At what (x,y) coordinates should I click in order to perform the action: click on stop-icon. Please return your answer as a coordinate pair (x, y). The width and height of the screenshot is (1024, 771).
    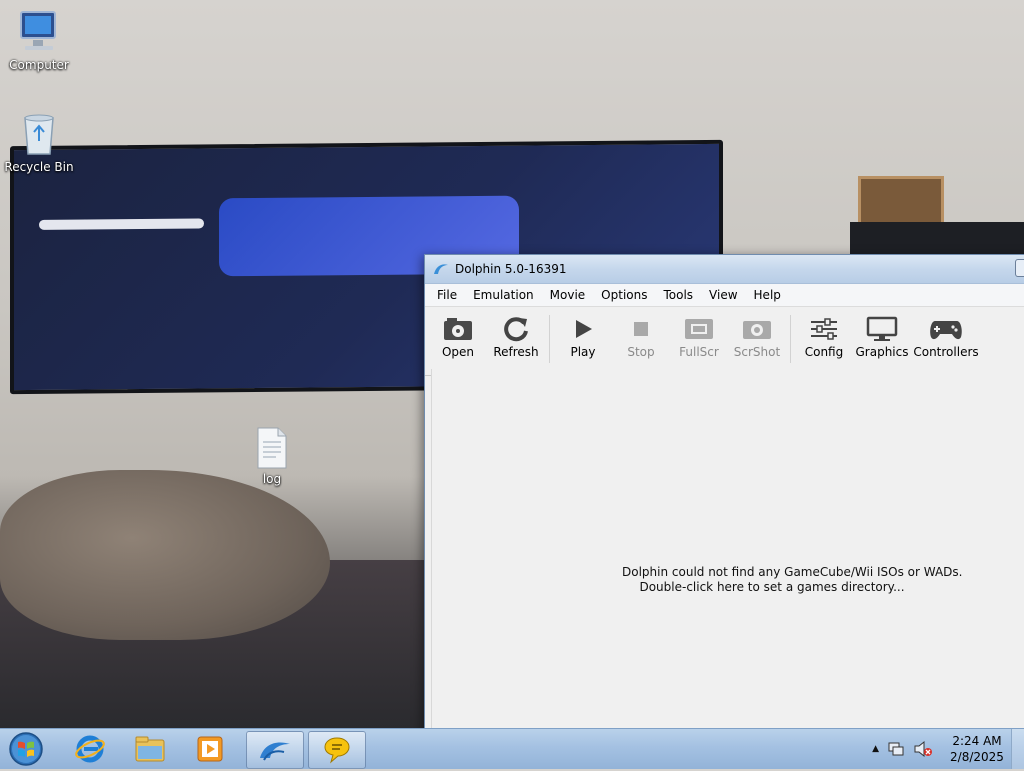
    Looking at the image, I should click on (641, 329).